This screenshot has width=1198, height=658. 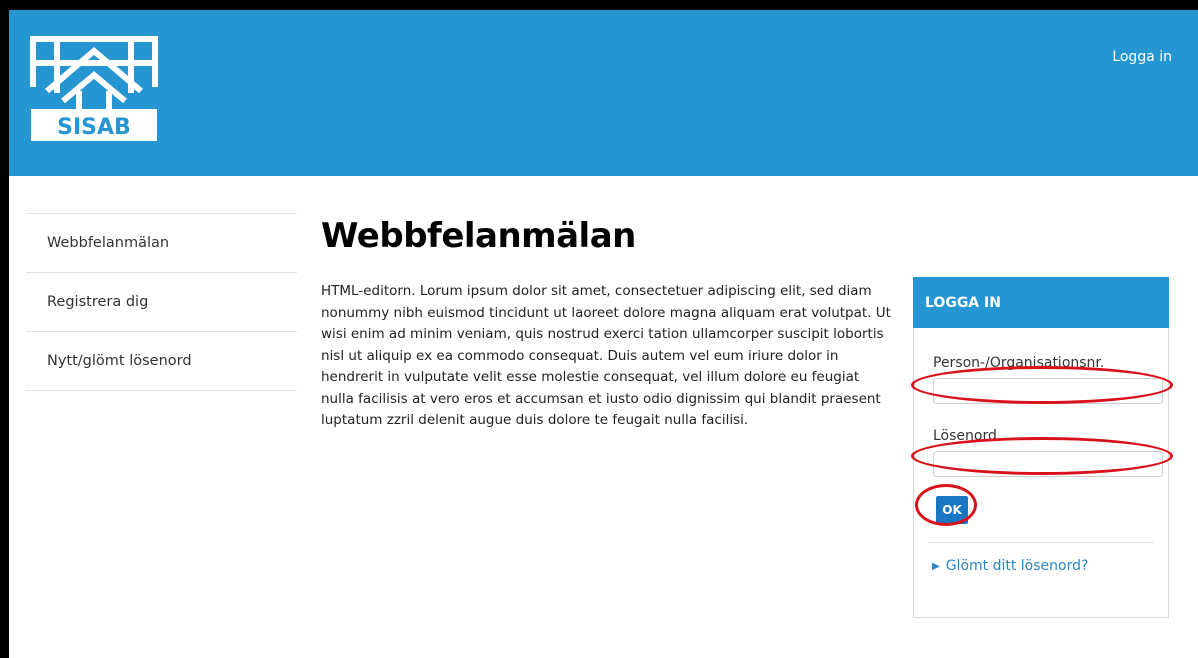 I want to click on id-label: Person-/Organisationsnr., so click(x=1019, y=363).